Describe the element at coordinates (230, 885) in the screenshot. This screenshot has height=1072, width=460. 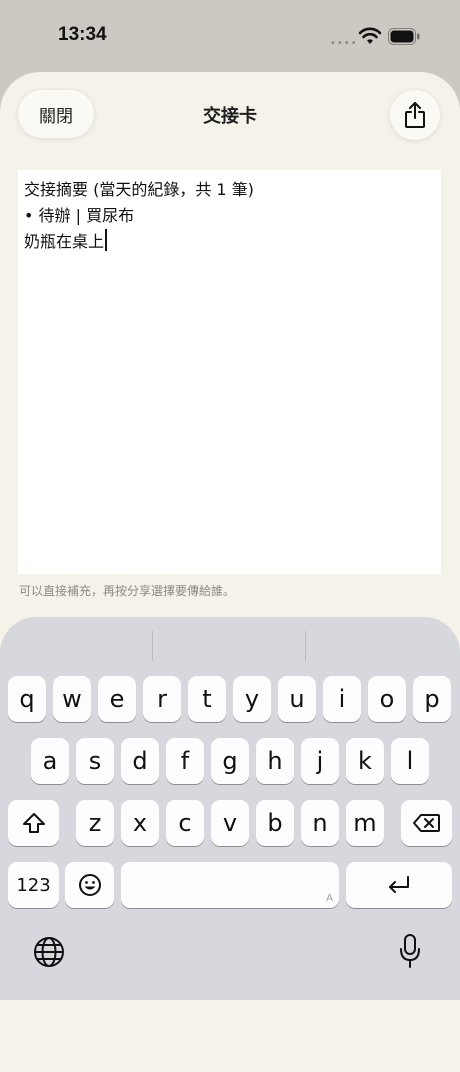
I see `space-key: A` at that location.